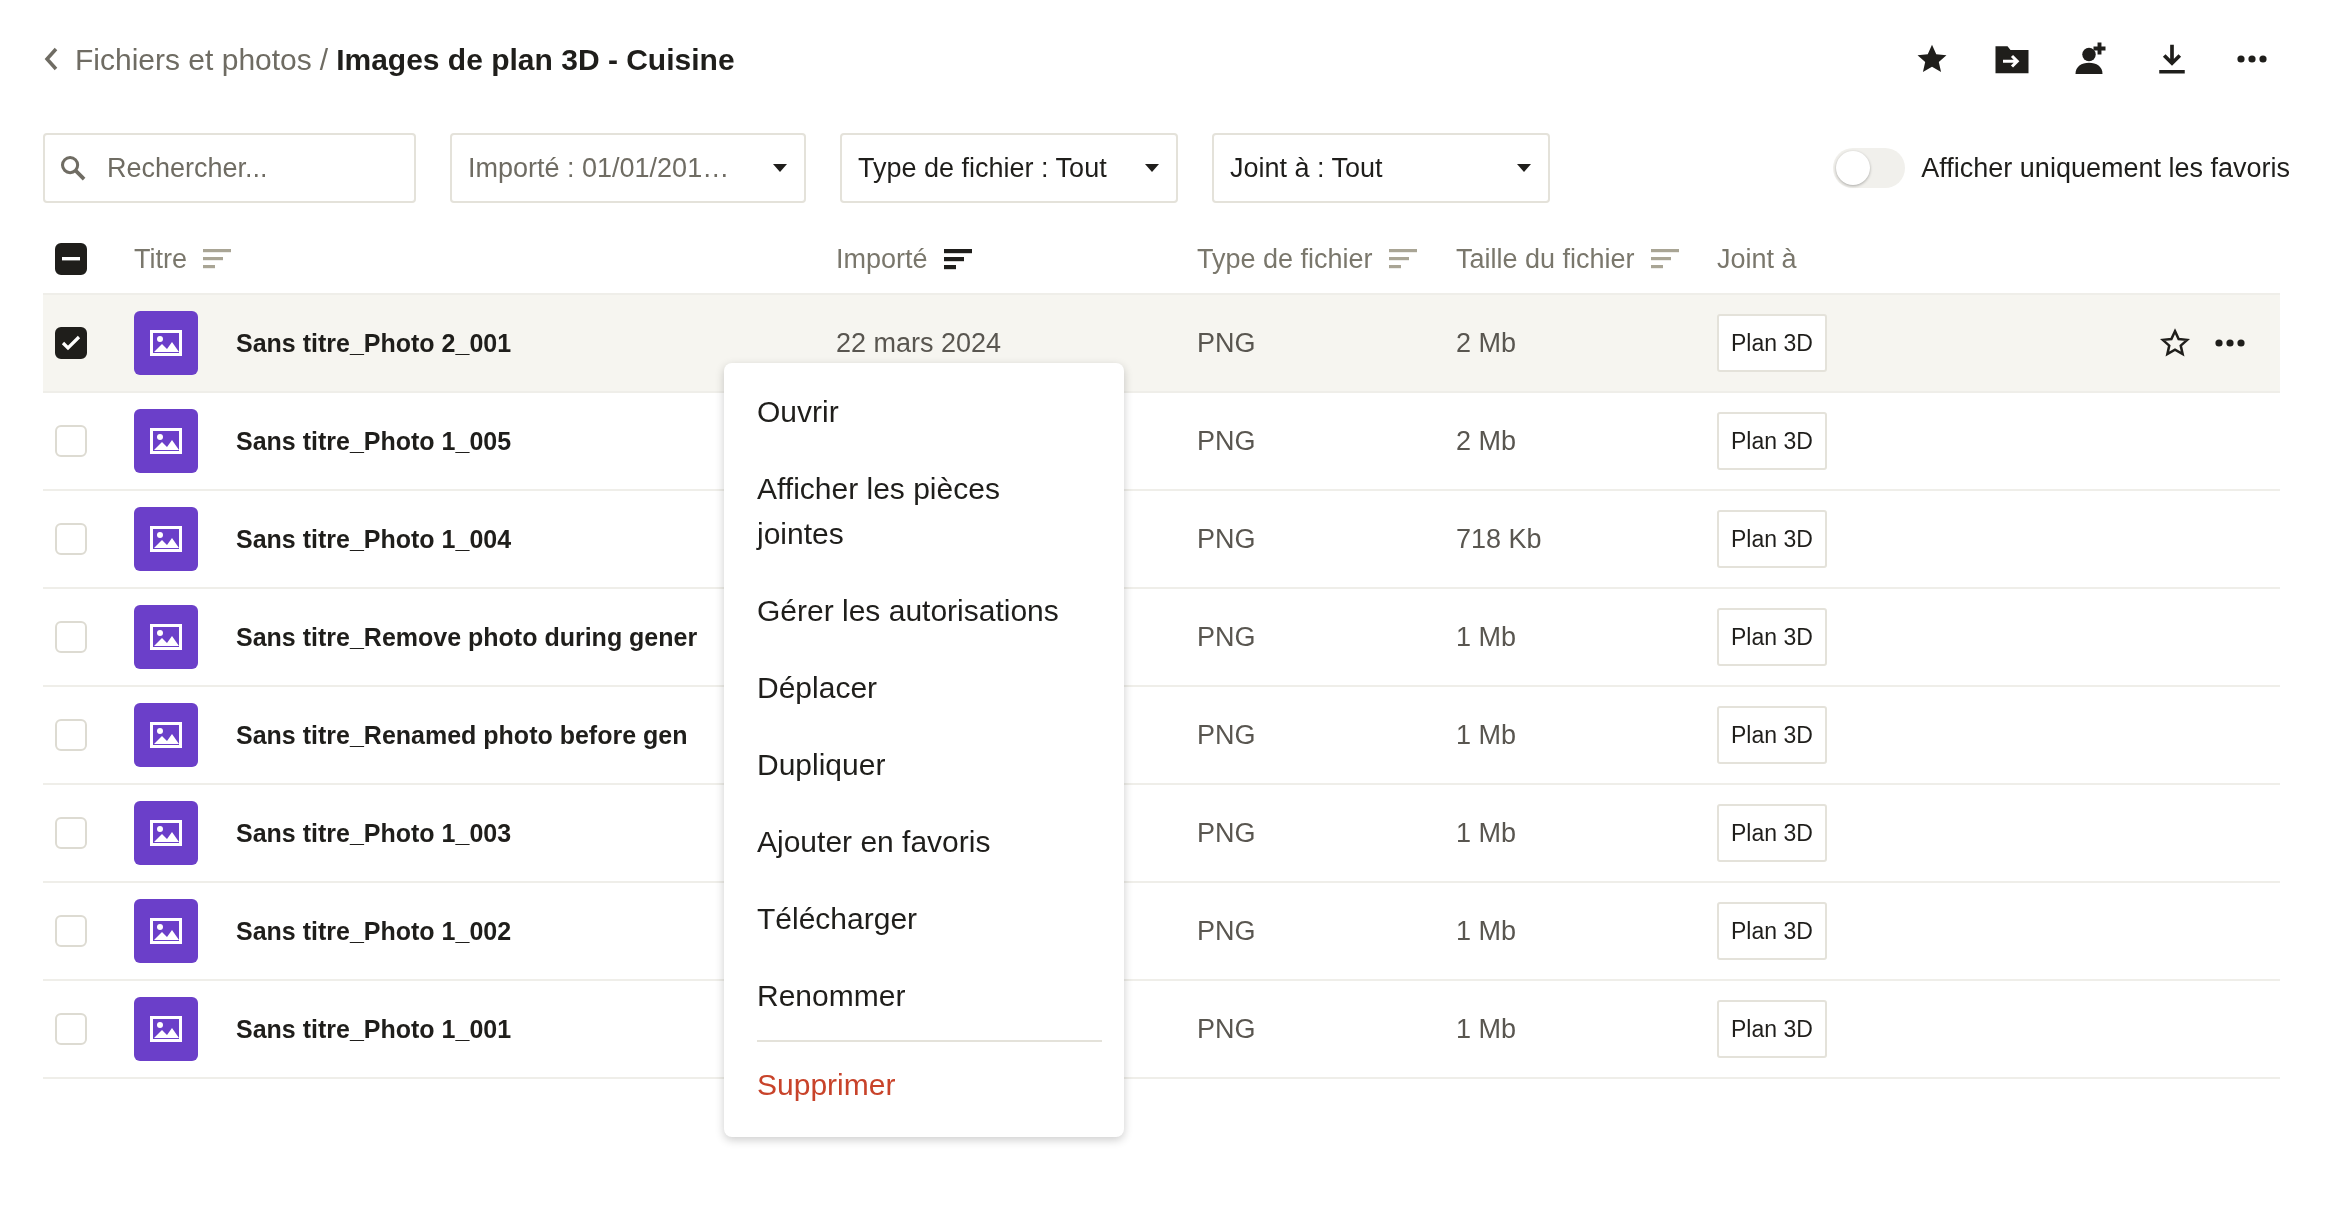  What do you see at coordinates (1545, 259) in the screenshot?
I see `column-header: Taille du fichier` at bounding box center [1545, 259].